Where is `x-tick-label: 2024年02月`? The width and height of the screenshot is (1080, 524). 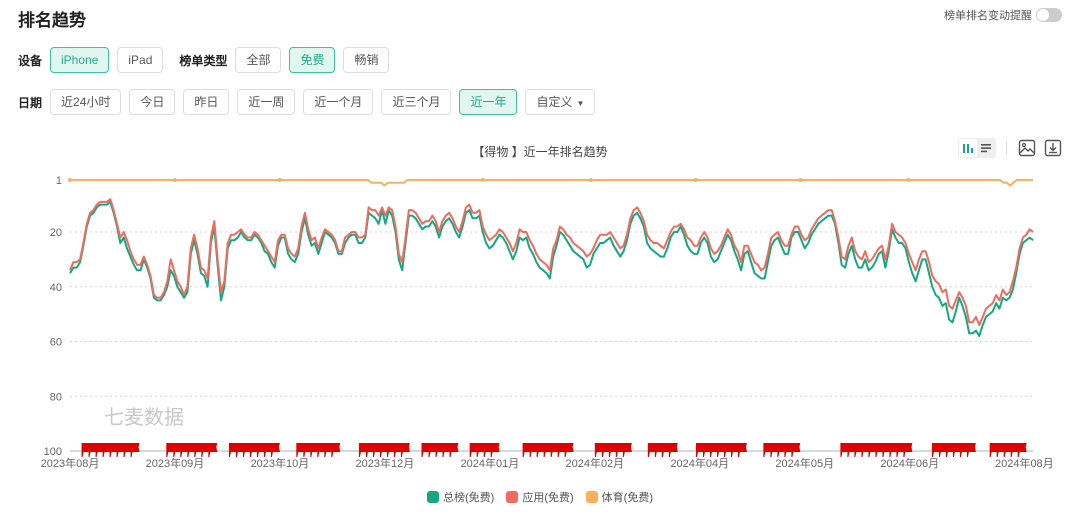
x-tick-label: 2024年02月 is located at coordinates (594, 463).